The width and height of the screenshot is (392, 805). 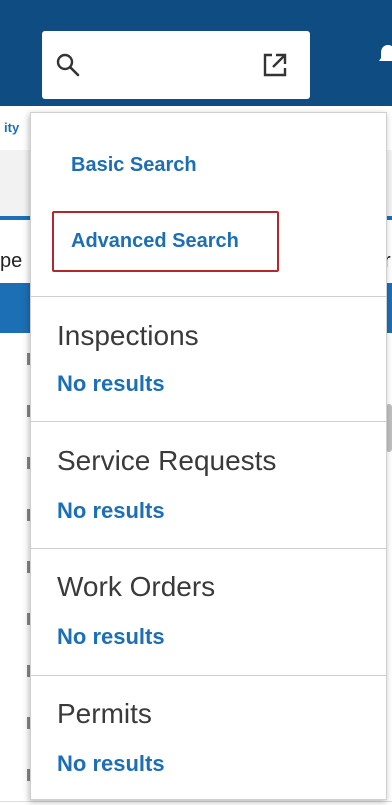 I want to click on section-title-work-orders: Work Orders, so click(x=136, y=586).